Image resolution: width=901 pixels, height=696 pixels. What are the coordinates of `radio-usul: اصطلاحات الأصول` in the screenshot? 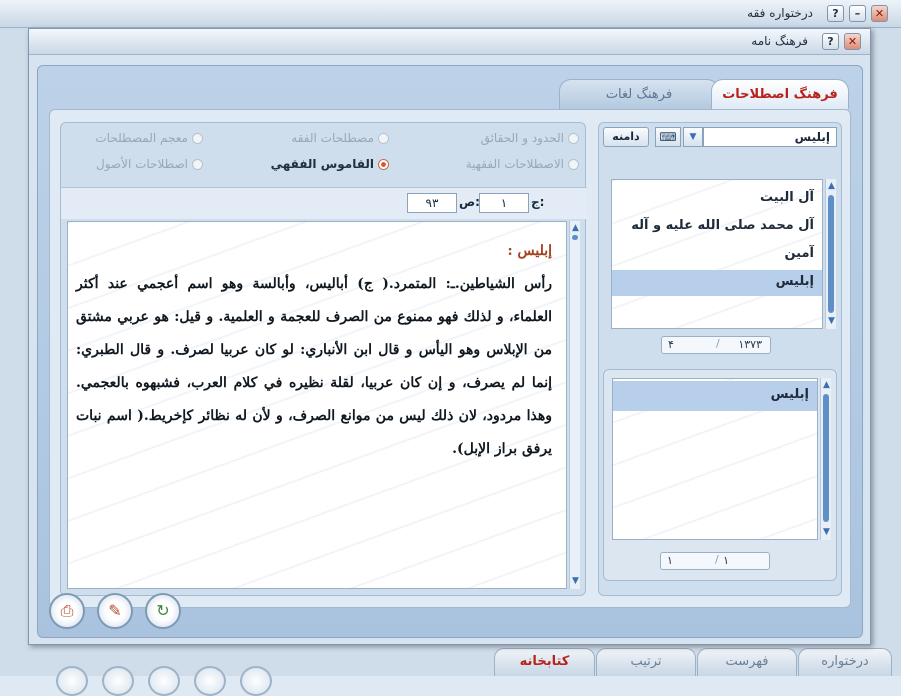 It's located at (149, 164).